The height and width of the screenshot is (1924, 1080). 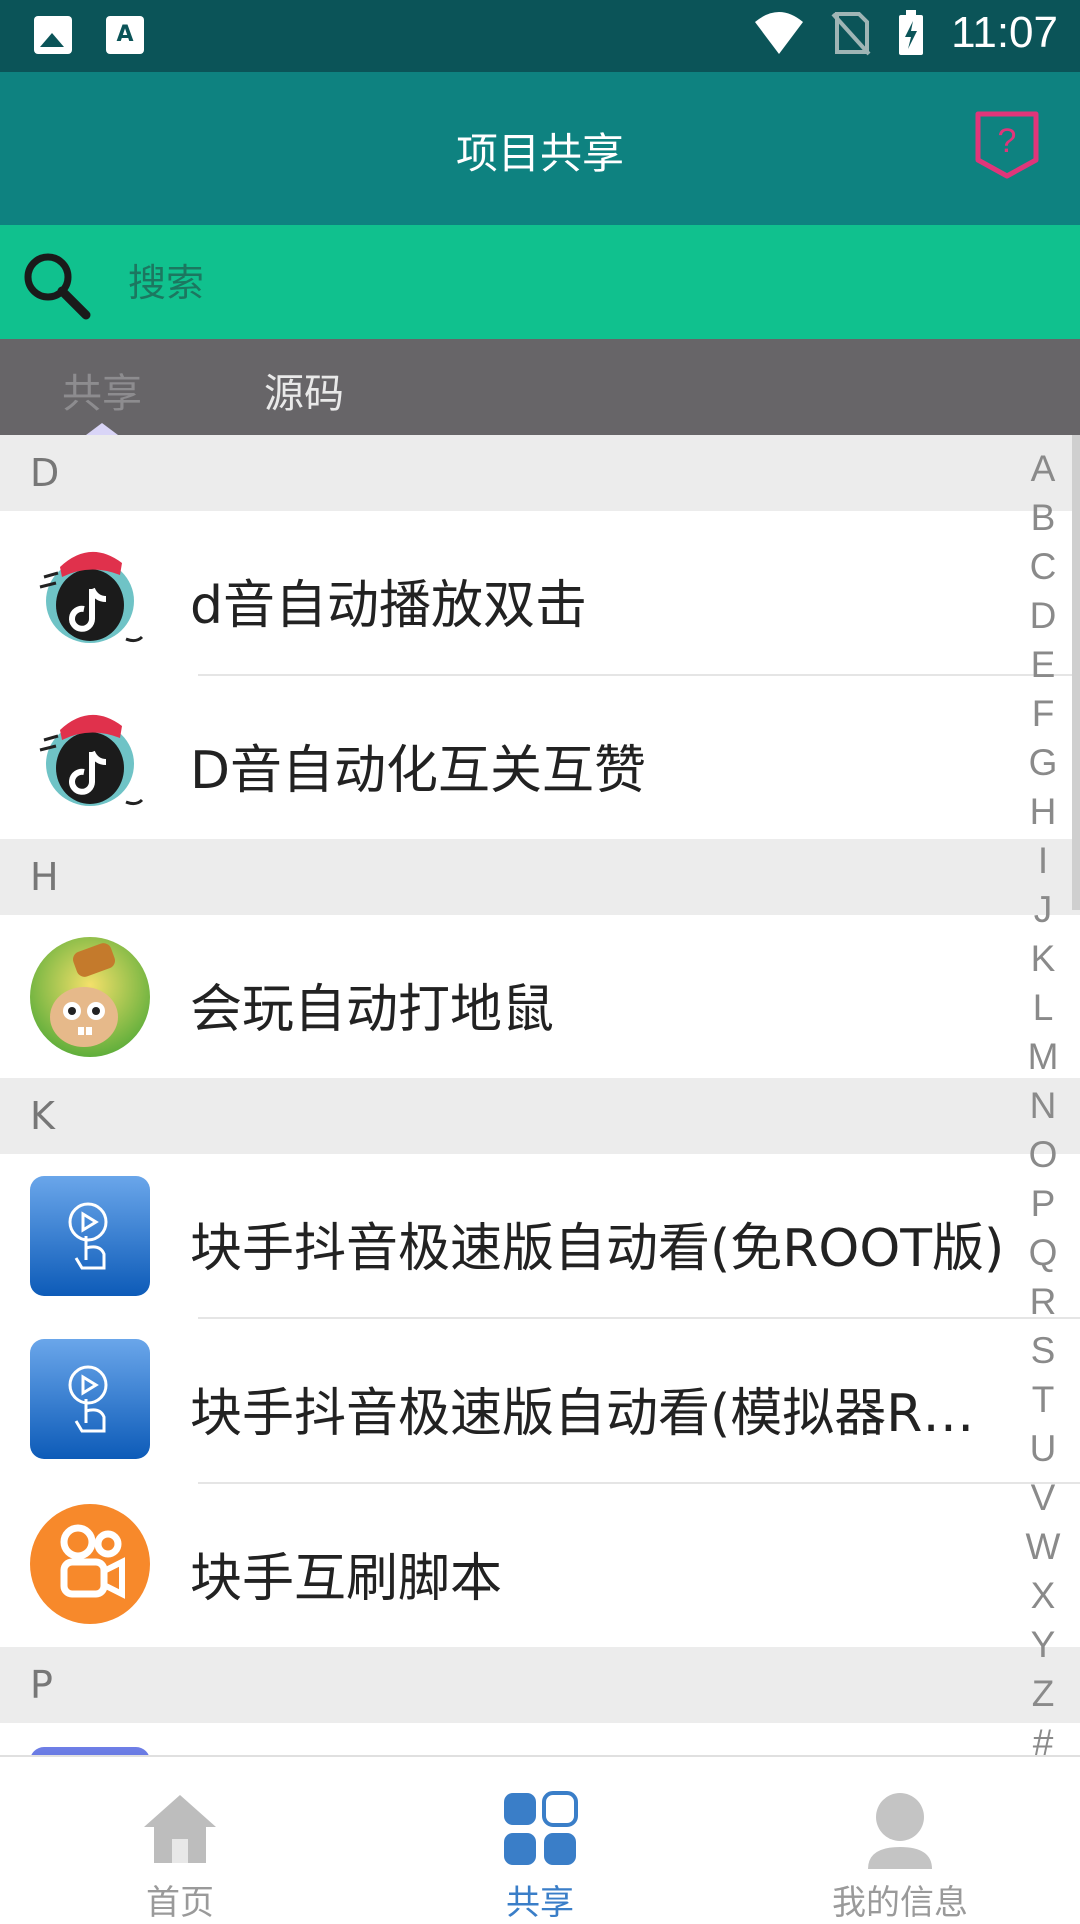 What do you see at coordinates (900, 1903) in the screenshot?
I see `nav-label: 我的信息` at bounding box center [900, 1903].